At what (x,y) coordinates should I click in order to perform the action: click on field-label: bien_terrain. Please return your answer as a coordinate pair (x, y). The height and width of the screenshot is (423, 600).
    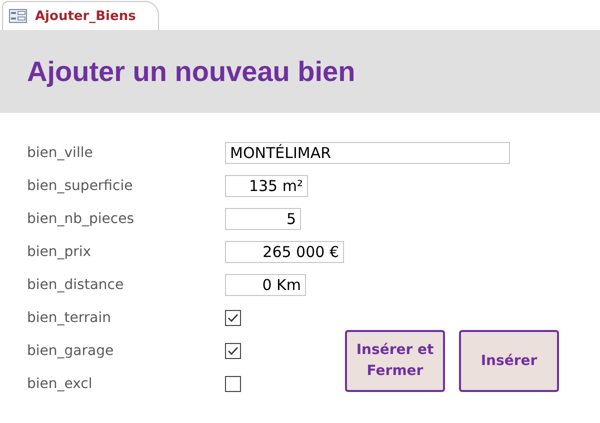
    Looking at the image, I should click on (69, 318).